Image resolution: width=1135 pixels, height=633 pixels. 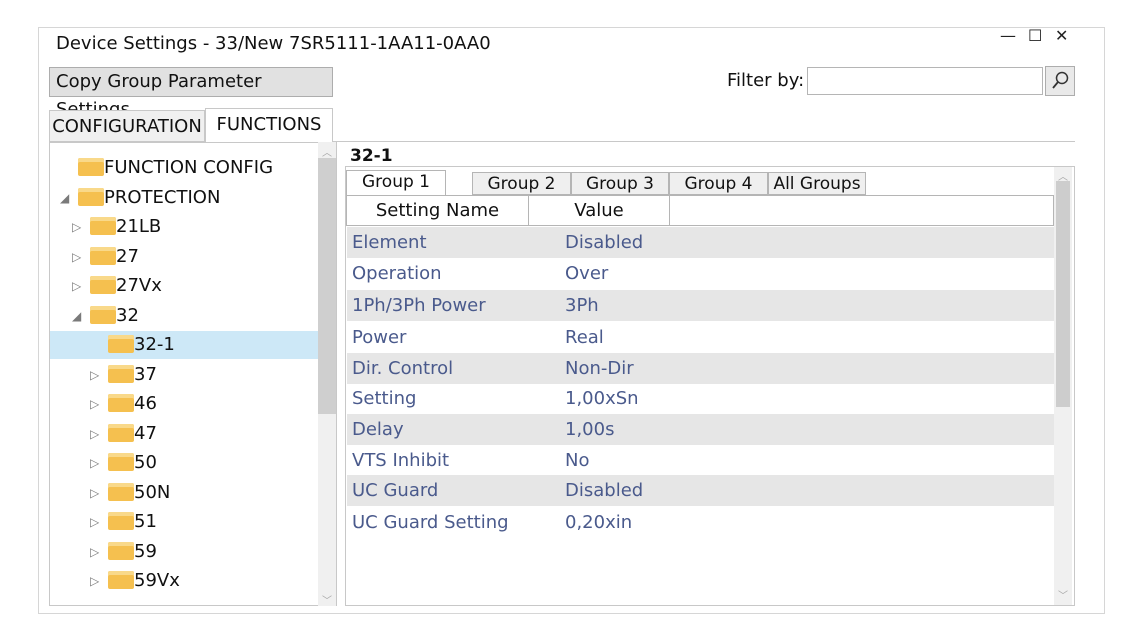 What do you see at coordinates (139, 226) in the screenshot?
I see `tree-item-label: 21LB` at bounding box center [139, 226].